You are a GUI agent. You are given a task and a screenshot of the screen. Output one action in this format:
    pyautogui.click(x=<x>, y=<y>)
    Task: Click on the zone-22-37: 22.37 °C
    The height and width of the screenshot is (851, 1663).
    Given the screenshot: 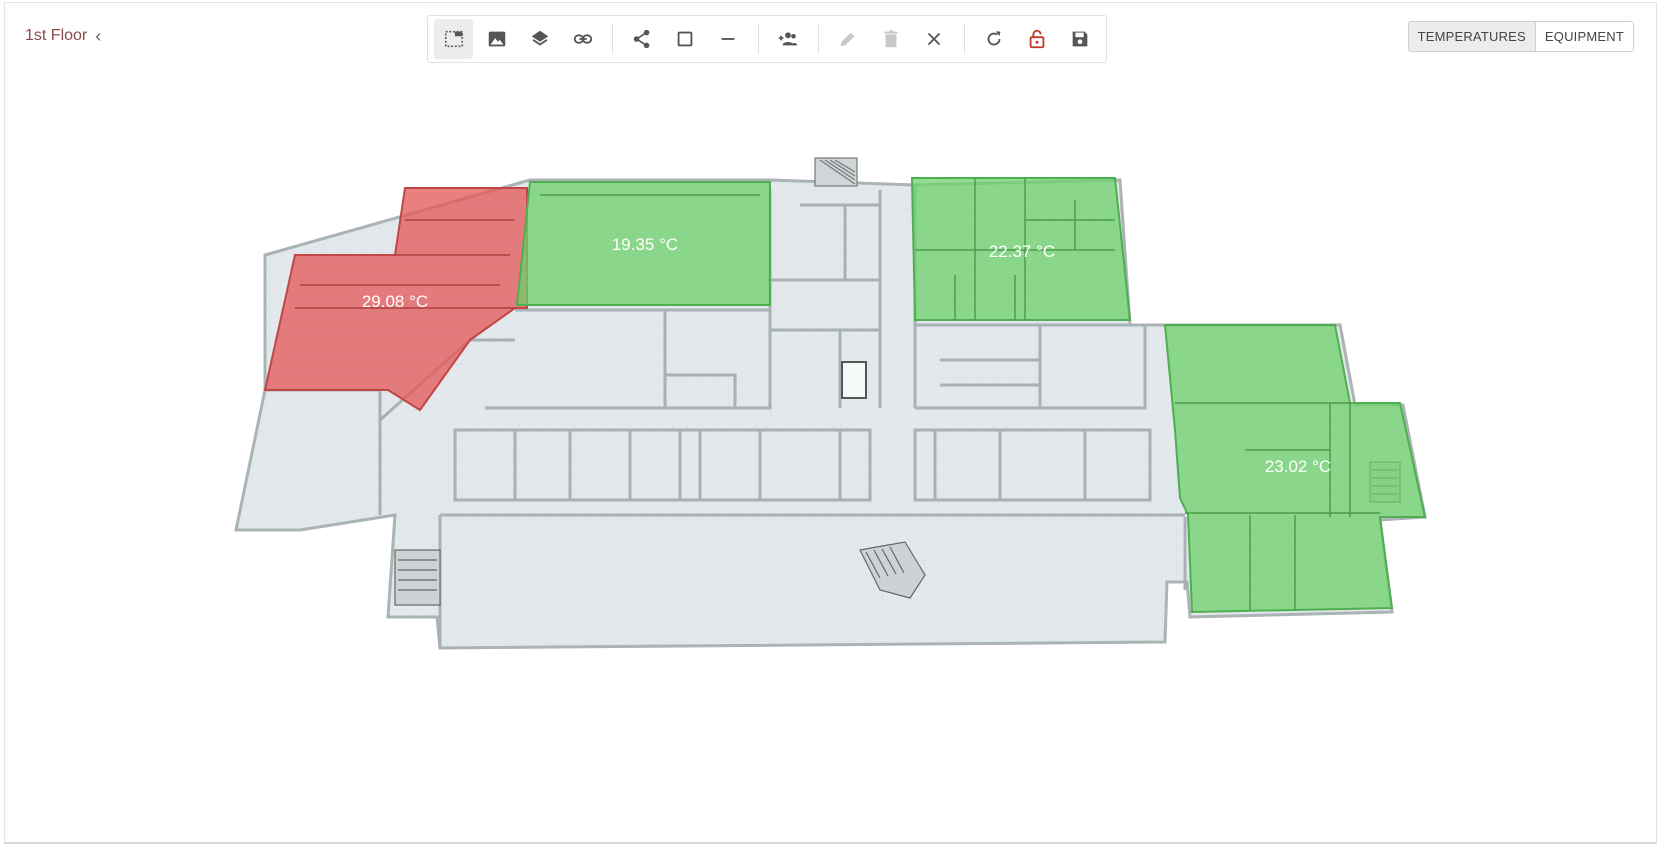 What is the action you would take?
    pyautogui.click(x=1021, y=249)
    